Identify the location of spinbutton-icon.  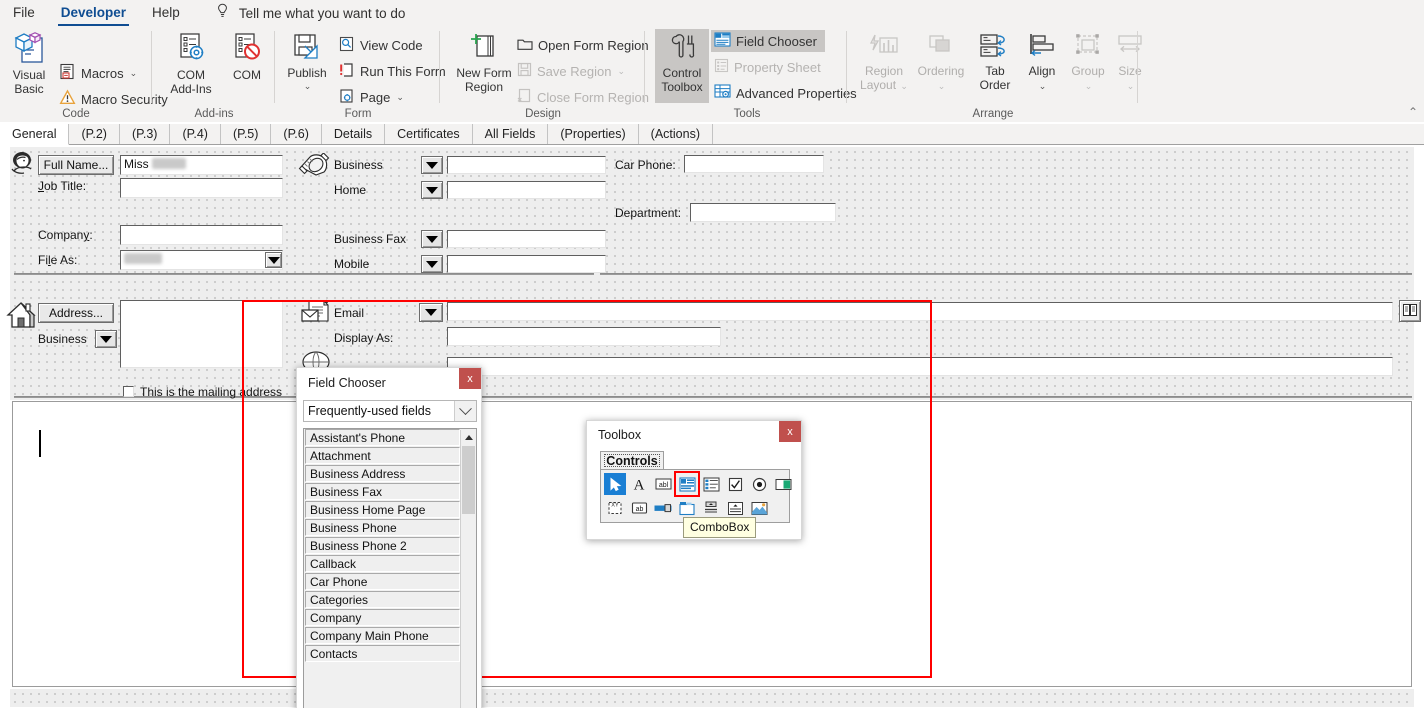
(711, 508).